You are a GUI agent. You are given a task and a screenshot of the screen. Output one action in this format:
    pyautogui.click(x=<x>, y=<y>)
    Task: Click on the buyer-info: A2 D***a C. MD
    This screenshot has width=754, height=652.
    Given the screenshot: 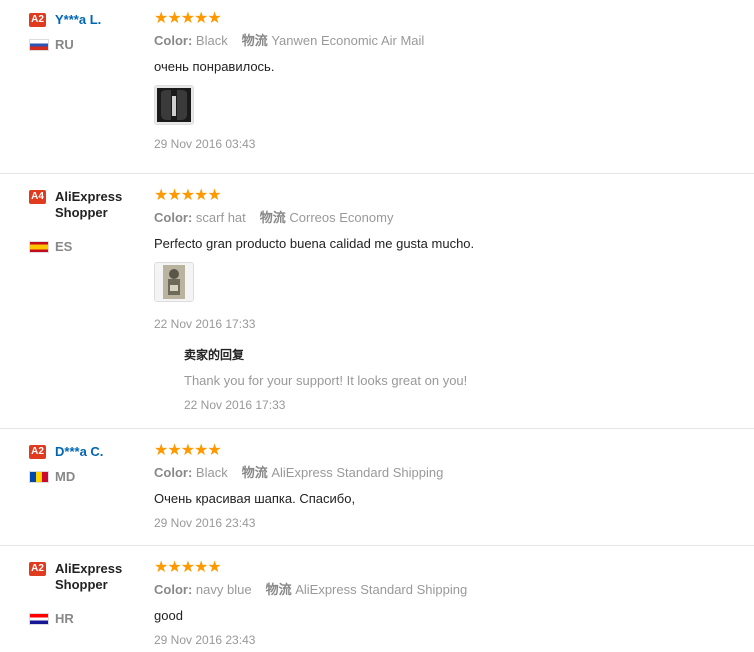 What is the action you would take?
    pyautogui.click(x=86, y=464)
    